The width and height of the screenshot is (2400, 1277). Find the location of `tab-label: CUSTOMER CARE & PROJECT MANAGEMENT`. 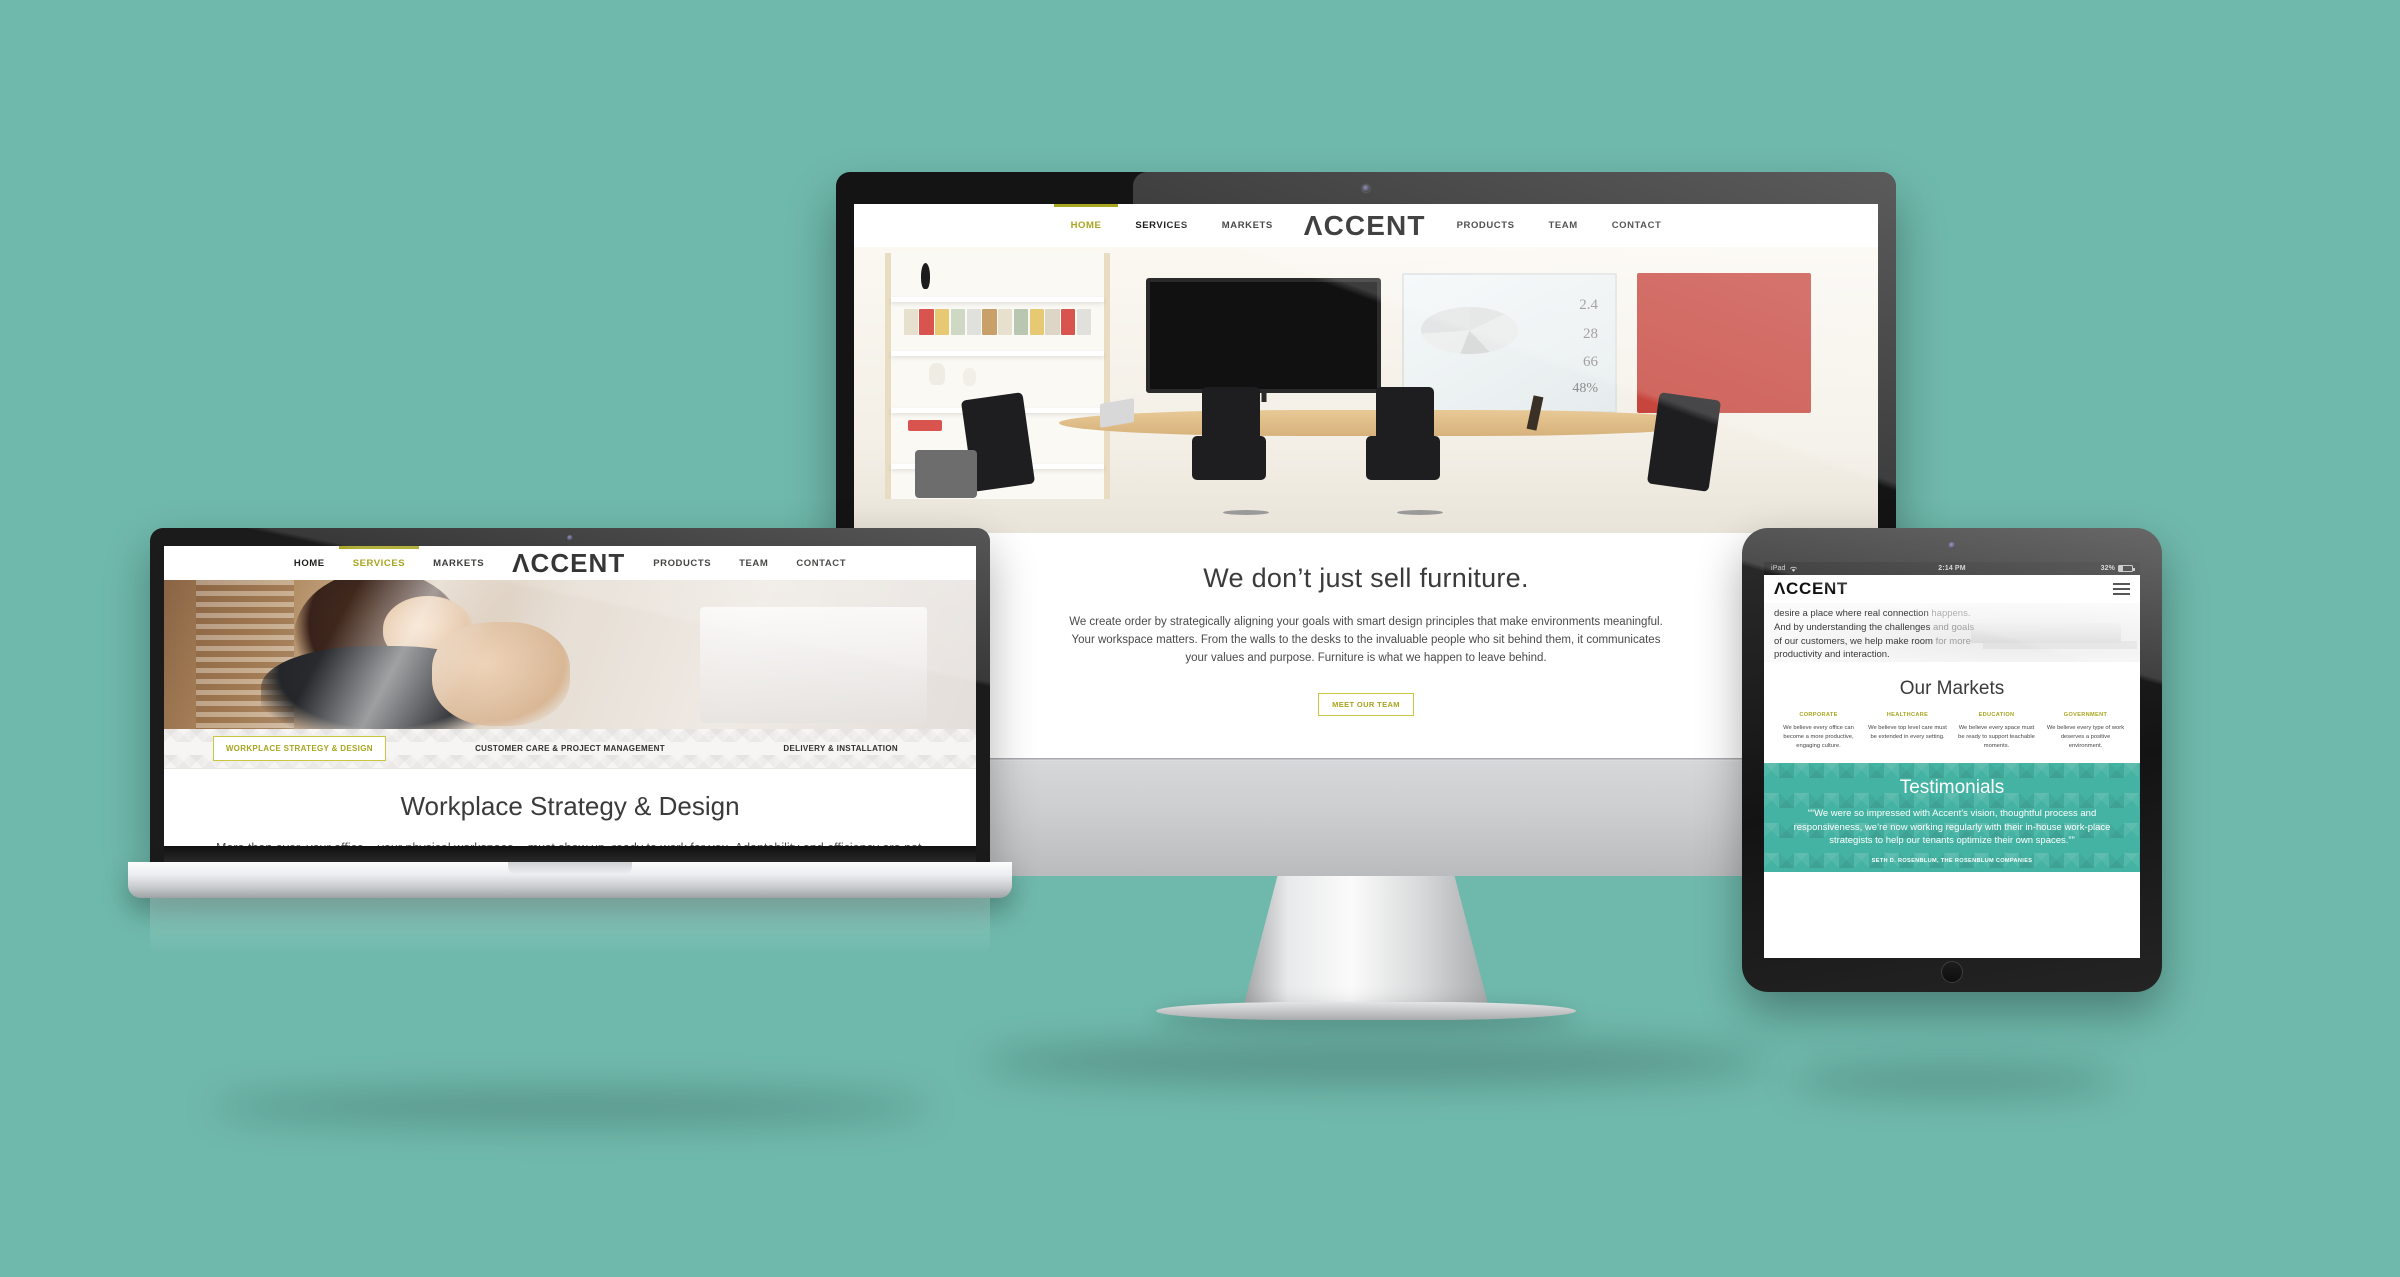

tab-label: CUSTOMER CARE & PROJECT MANAGEMENT is located at coordinates (570, 748).